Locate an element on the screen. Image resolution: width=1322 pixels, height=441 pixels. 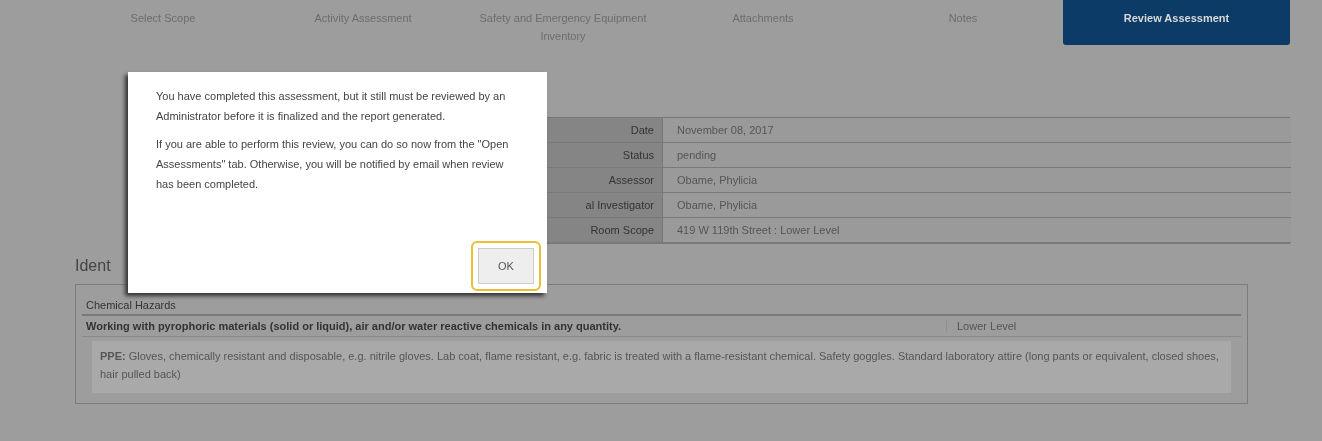
table-cell: pending is located at coordinates (977, 155).